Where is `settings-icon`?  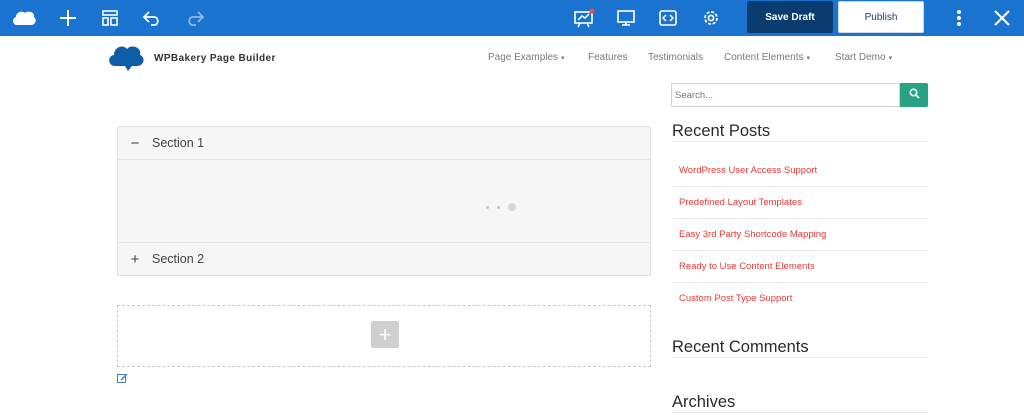 settings-icon is located at coordinates (711, 18).